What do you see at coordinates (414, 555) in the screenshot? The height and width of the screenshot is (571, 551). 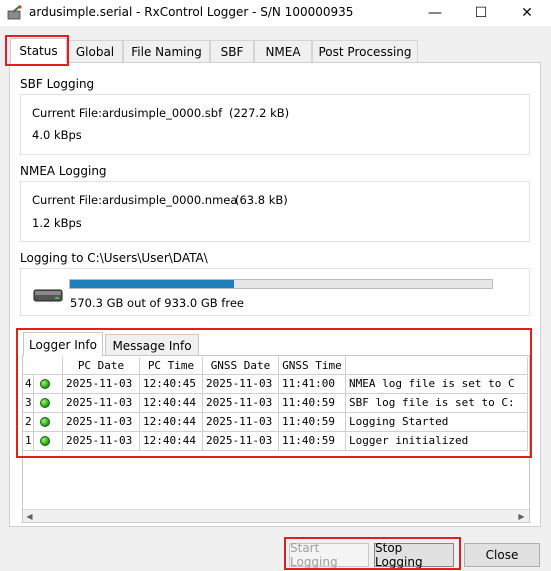 I see `stop-logging-button: Stop Logging` at bounding box center [414, 555].